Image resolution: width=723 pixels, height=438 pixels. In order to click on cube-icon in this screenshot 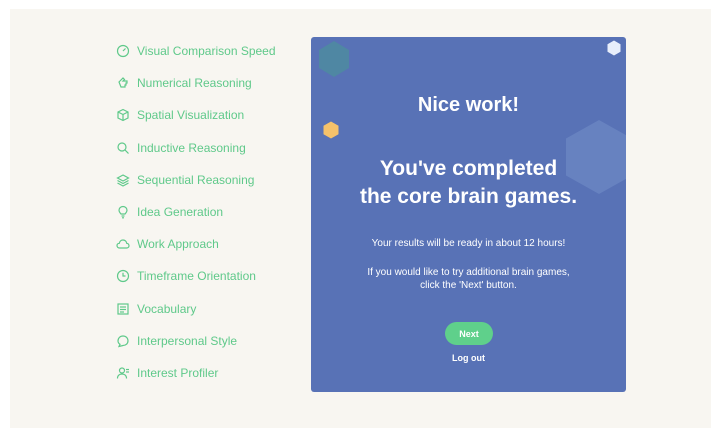, I will do `click(123, 115)`.